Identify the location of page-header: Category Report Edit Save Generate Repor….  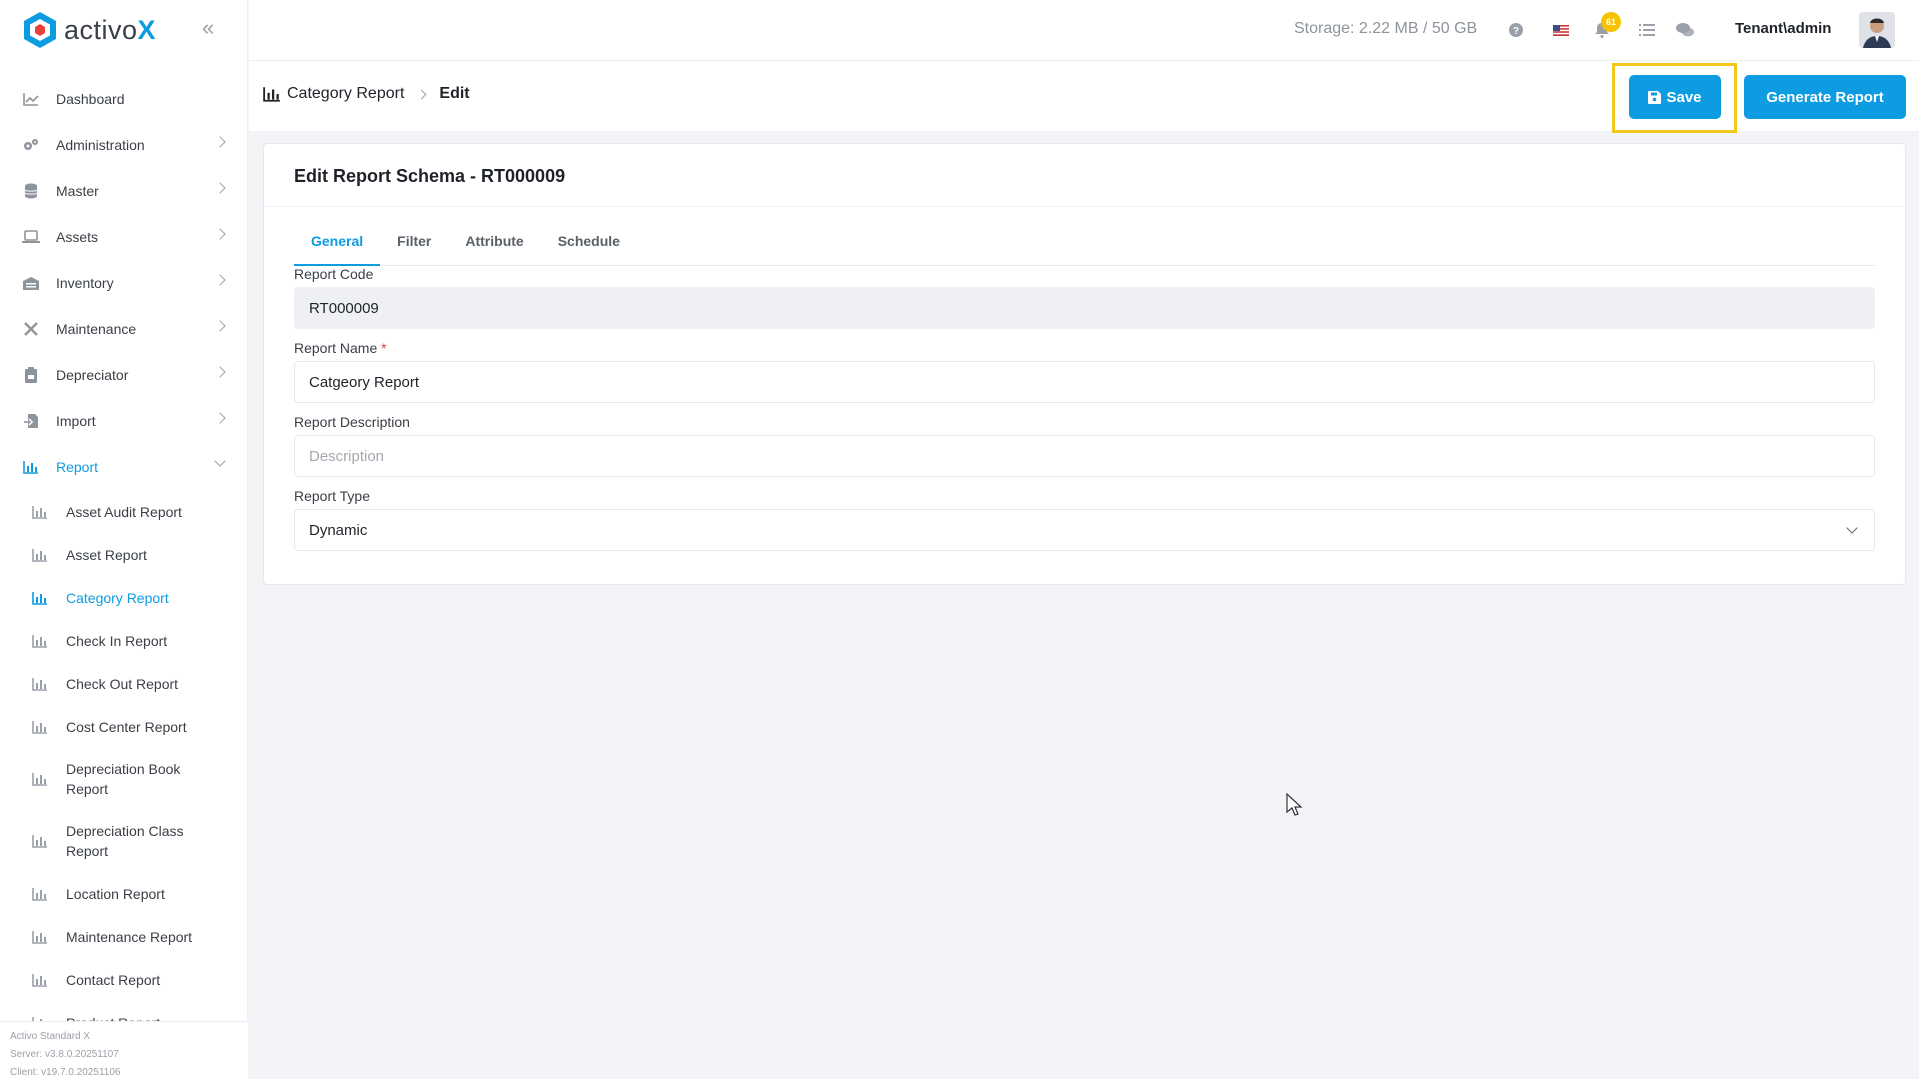
(1084, 97).